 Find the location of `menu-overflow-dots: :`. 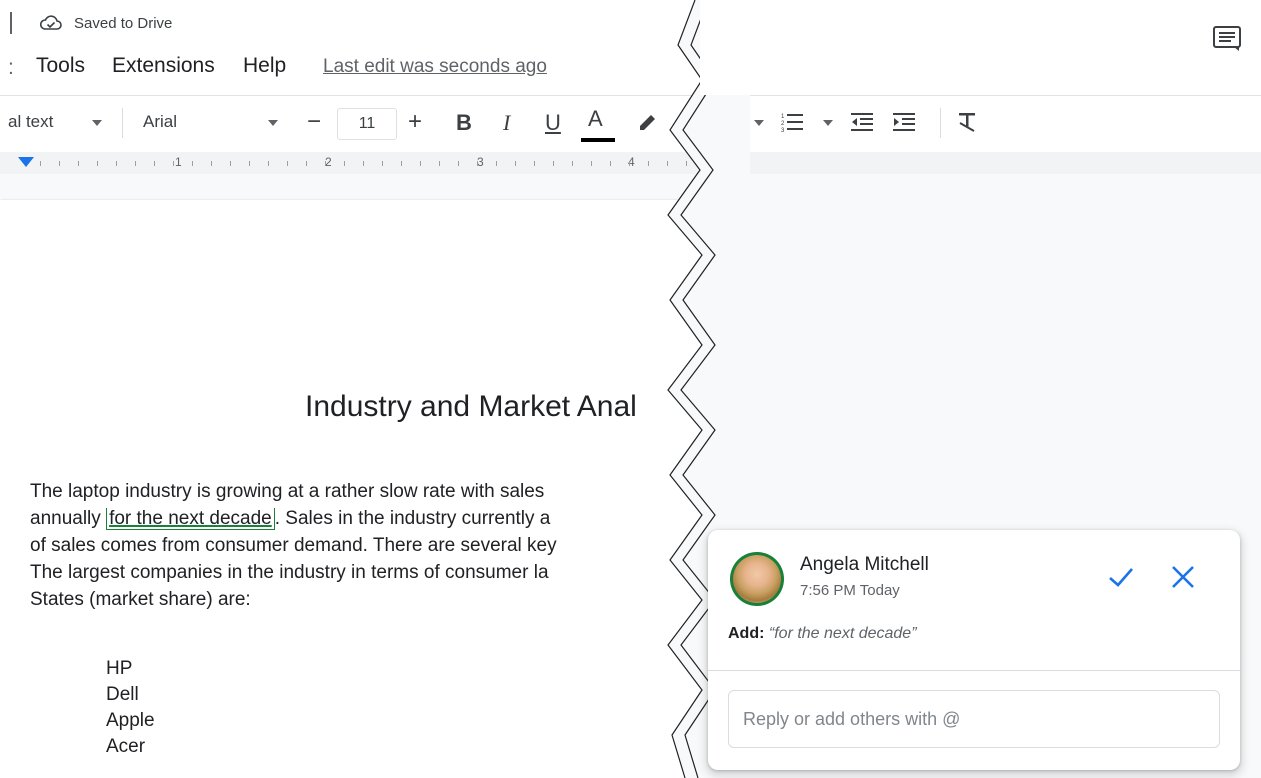

menu-overflow-dots: : is located at coordinates (11, 67).